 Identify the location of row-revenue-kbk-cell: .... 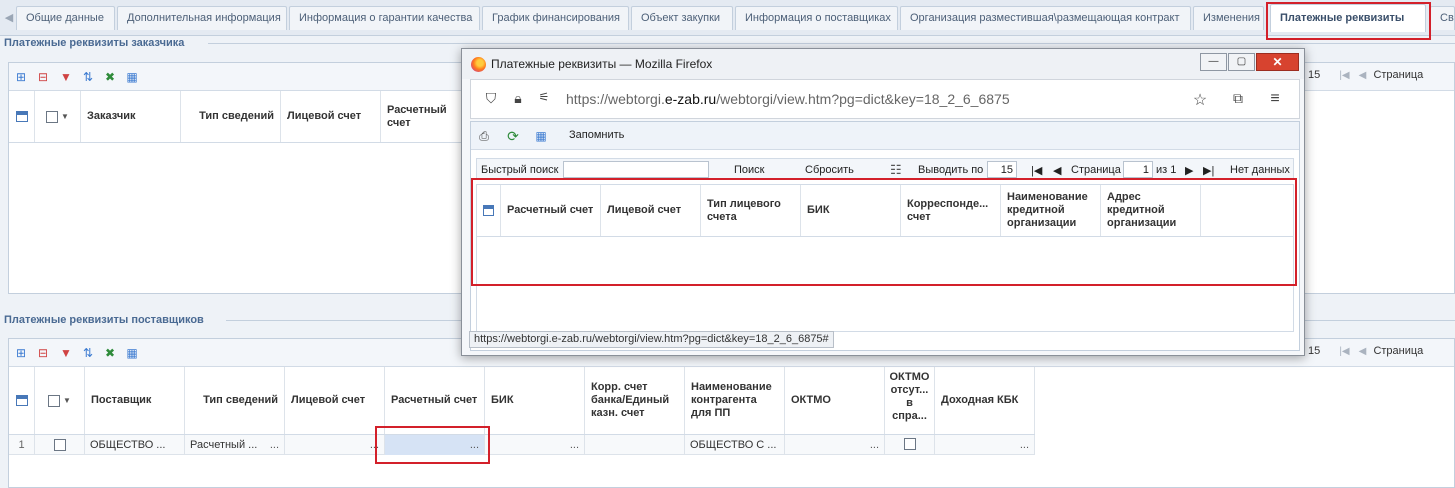
(985, 445).